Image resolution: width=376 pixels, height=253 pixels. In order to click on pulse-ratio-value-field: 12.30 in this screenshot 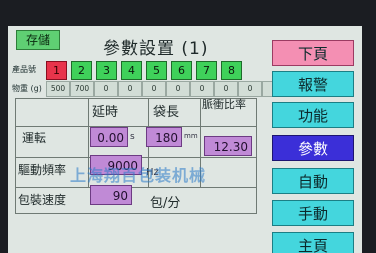, I will do `click(228, 146)`.